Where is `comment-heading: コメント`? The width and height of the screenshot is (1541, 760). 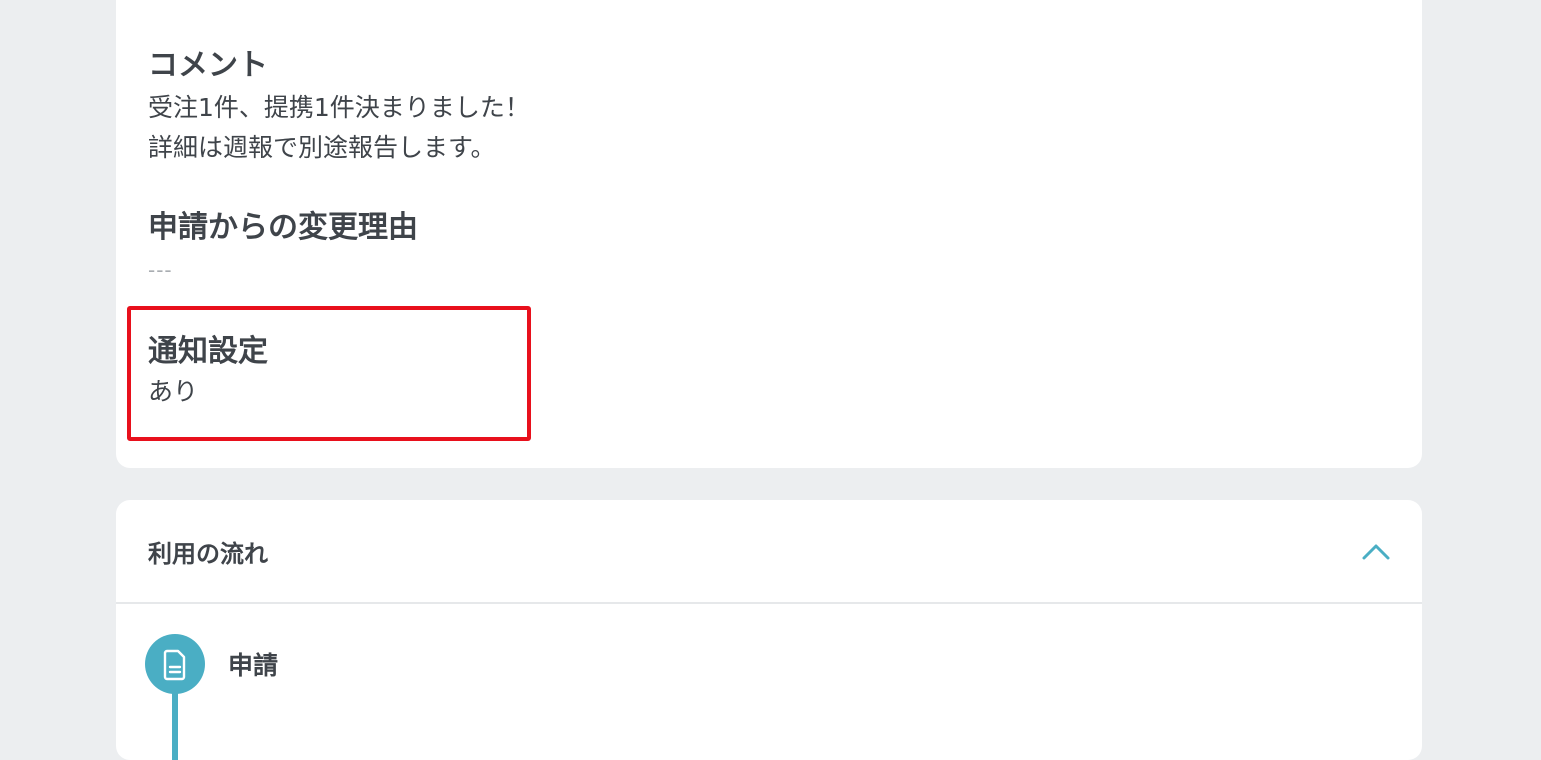
comment-heading: コメント is located at coordinates (208, 65).